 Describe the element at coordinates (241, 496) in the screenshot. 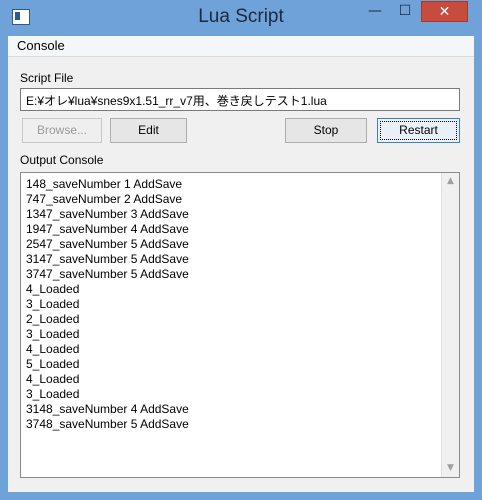

I see `window-bottom-border` at that location.